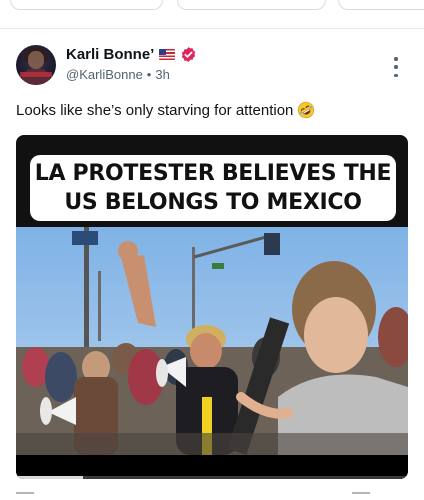 The height and width of the screenshot is (500, 424). I want to click on share-icon, so click(361, 496).